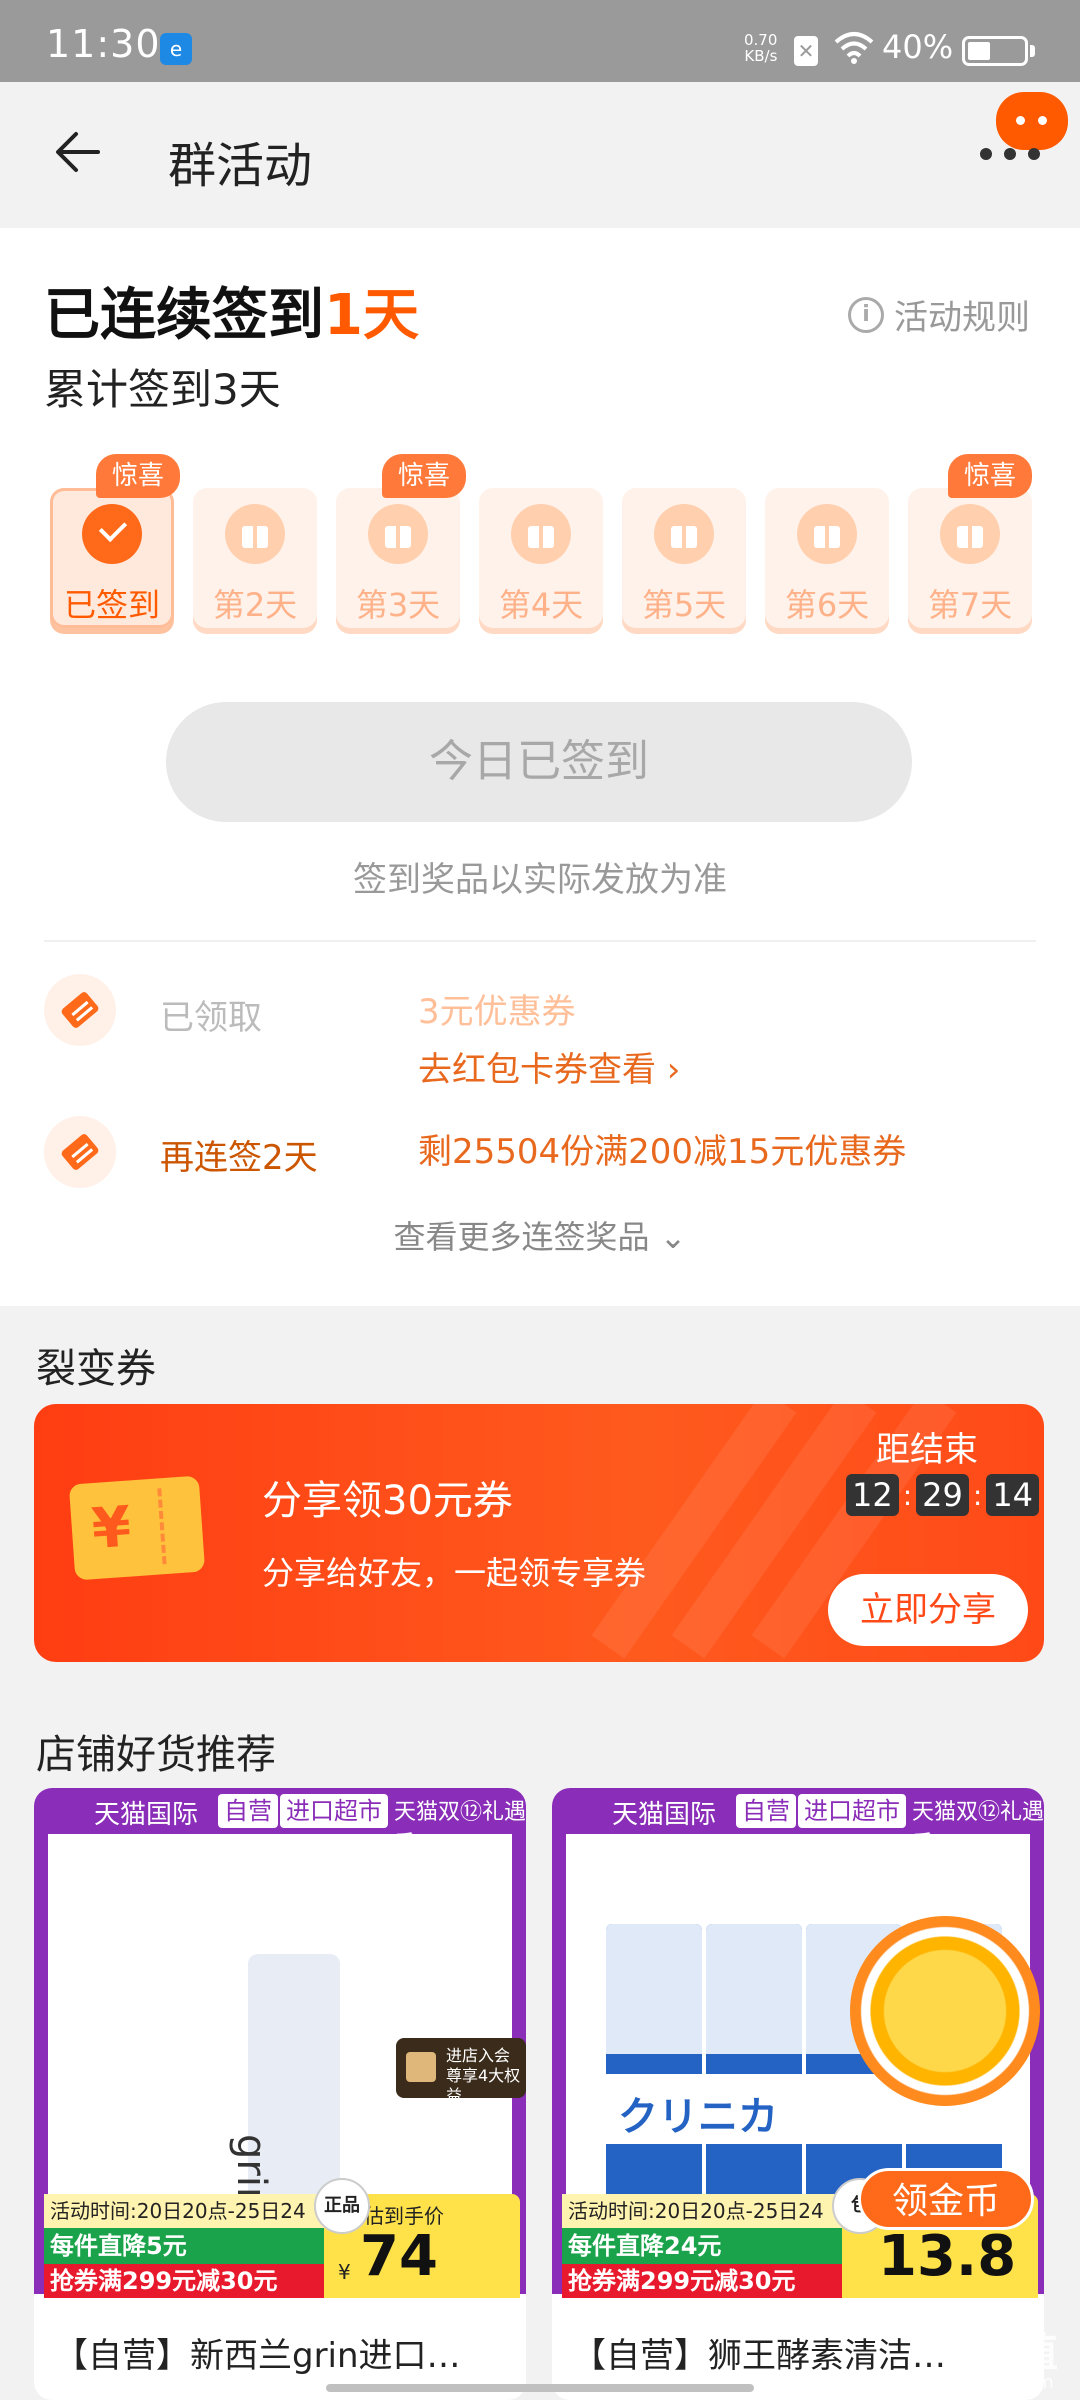 The width and height of the screenshot is (1080, 2400). I want to click on gold-coin-float-icon, so click(945, 2011).